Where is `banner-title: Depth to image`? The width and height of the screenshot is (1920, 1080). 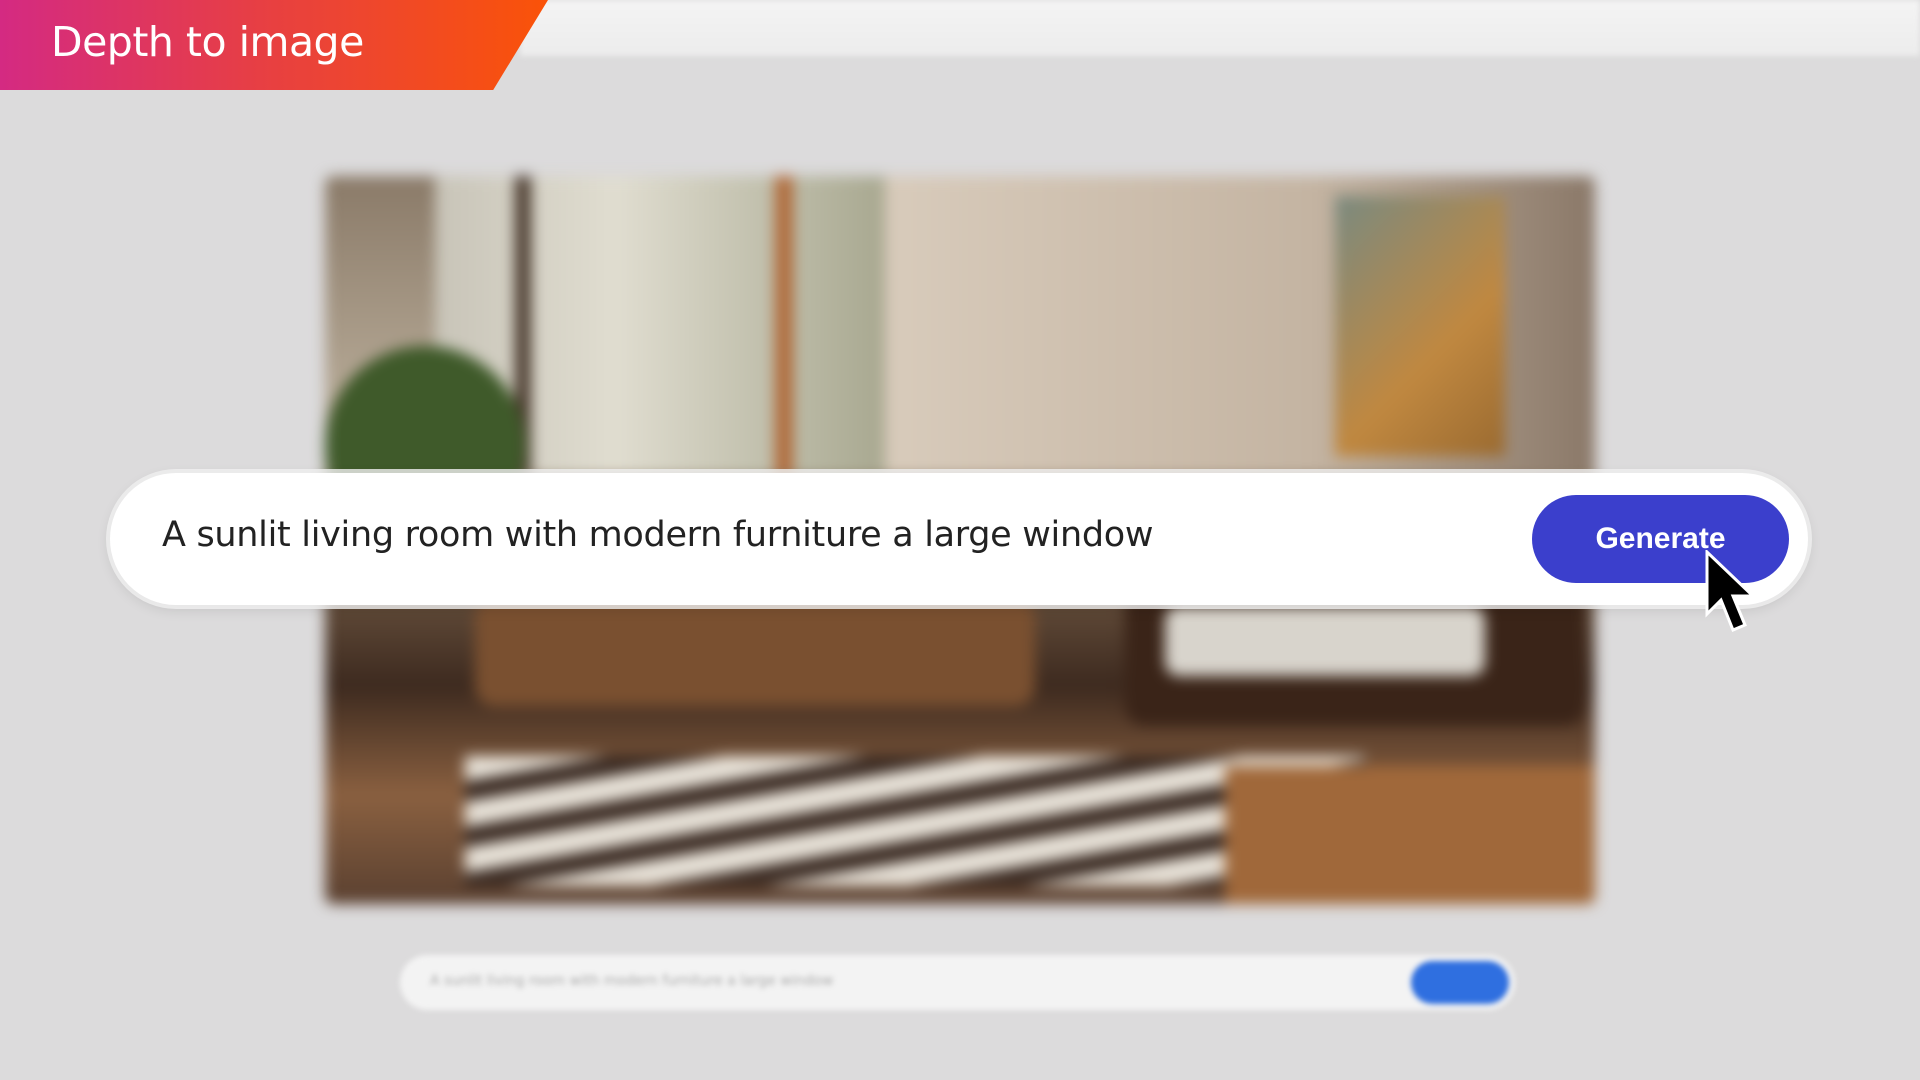
banner-title: Depth to image is located at coordinates (207, 42).